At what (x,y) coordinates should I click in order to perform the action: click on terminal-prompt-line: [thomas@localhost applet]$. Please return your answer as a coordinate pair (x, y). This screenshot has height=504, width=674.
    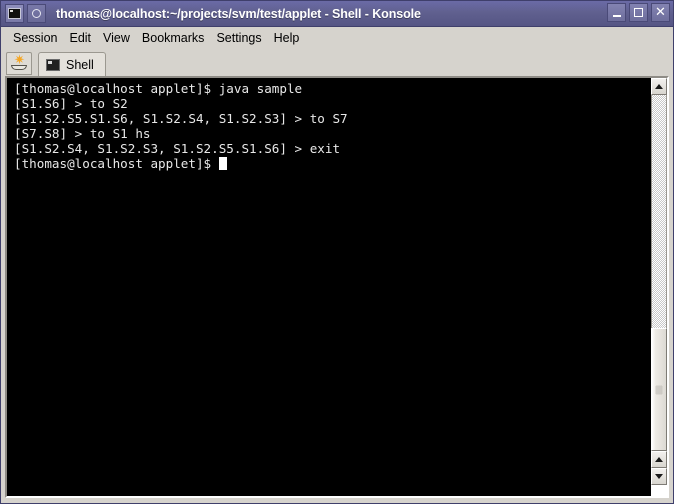
    Looking at the image, I should click on (332, 163).